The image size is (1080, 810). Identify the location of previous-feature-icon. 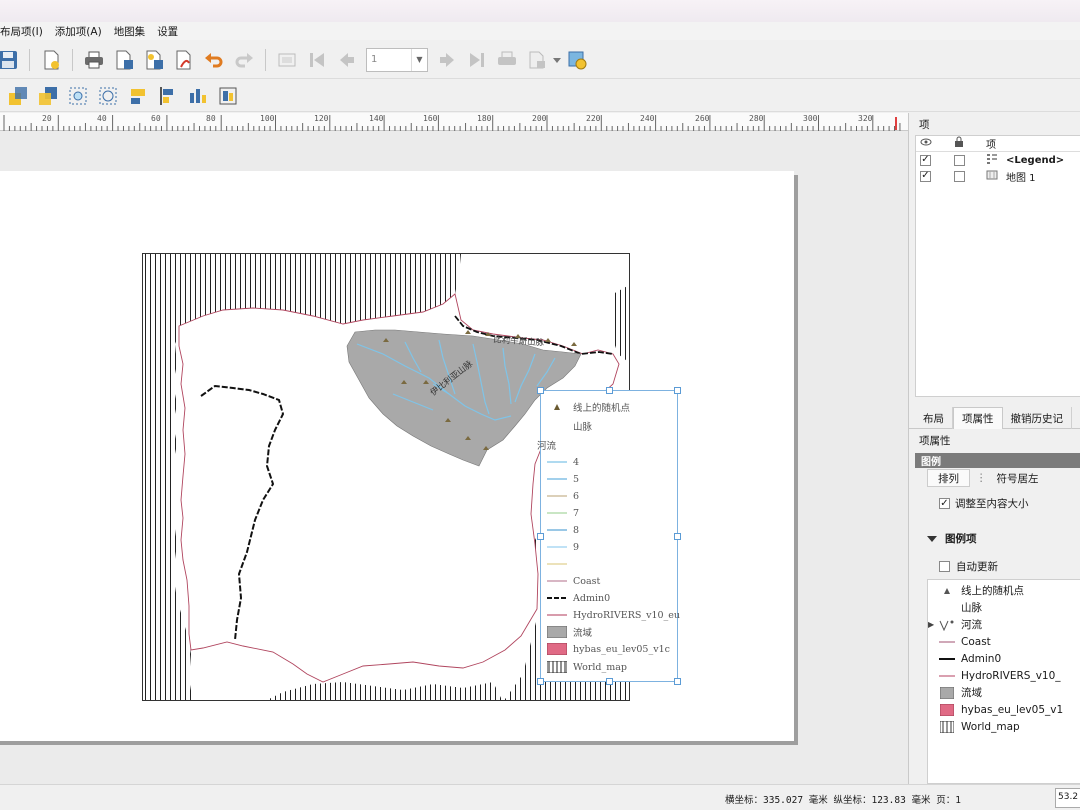
(347, 60).